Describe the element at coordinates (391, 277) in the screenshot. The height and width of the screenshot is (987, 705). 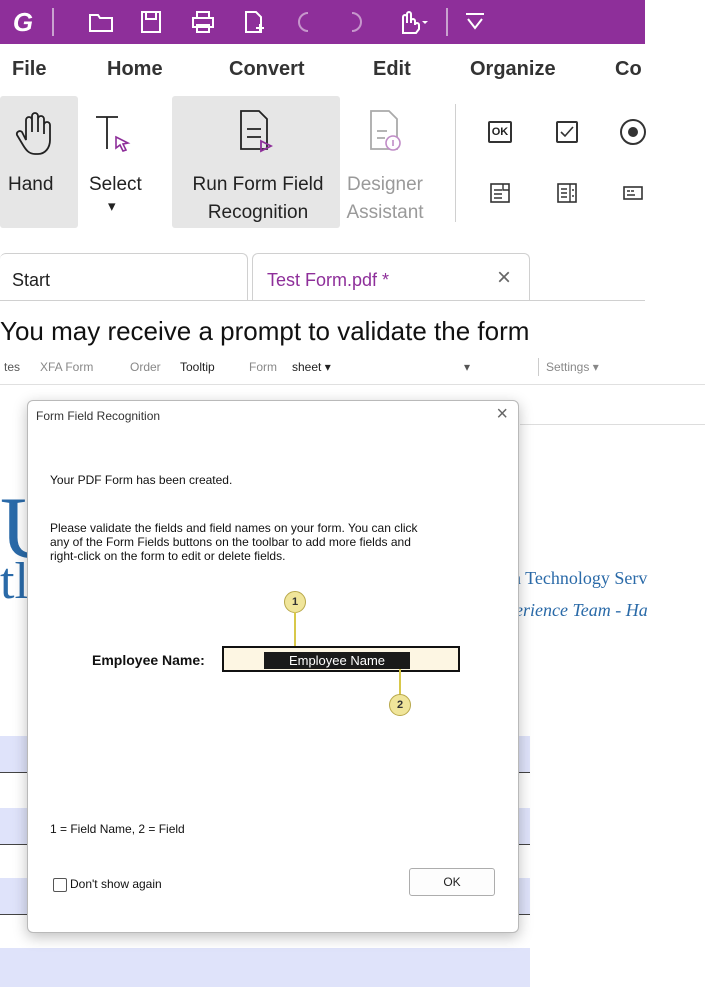
I see `tab-test-form: Test Form.pdf * ×` at that location.